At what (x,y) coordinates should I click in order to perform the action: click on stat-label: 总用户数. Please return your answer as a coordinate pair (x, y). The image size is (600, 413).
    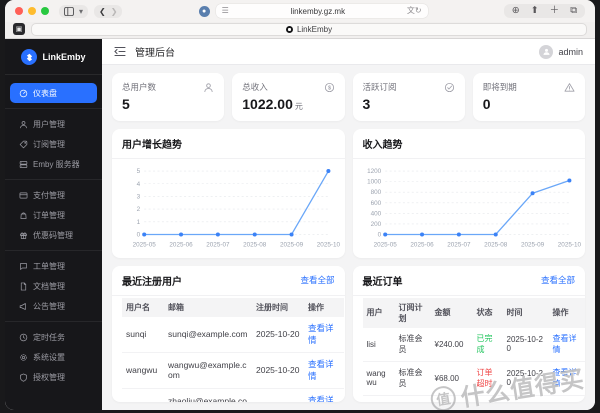
    Looking at the image, I should click on (139, 87).